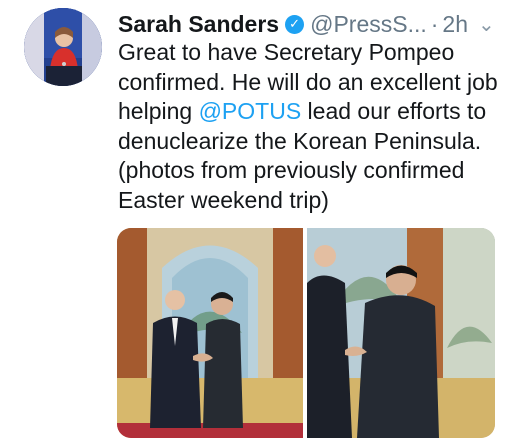  I want to click on tweet-header: Sarah Sanders ✓ @PressS... · 2h ⌄, so click(316, 24).